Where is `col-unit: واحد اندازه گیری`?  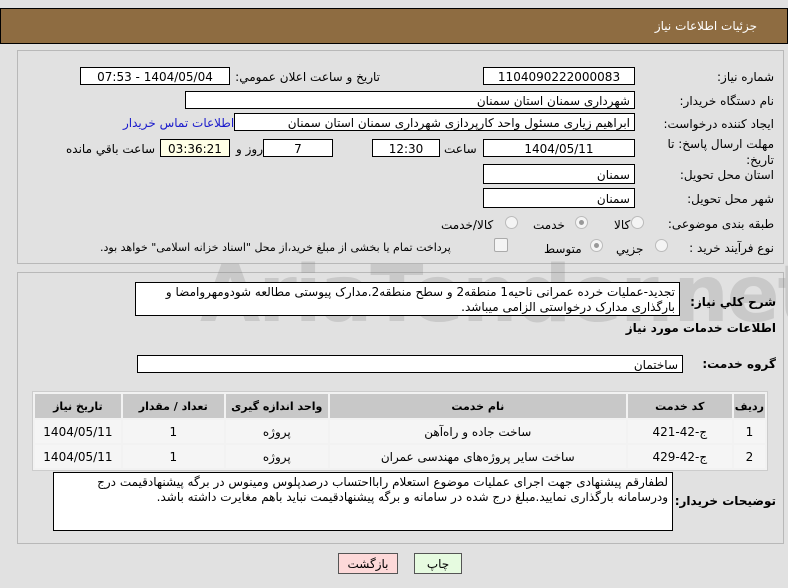
col-unit: واحد اندازه گیری is located at coordinates (276, 406).